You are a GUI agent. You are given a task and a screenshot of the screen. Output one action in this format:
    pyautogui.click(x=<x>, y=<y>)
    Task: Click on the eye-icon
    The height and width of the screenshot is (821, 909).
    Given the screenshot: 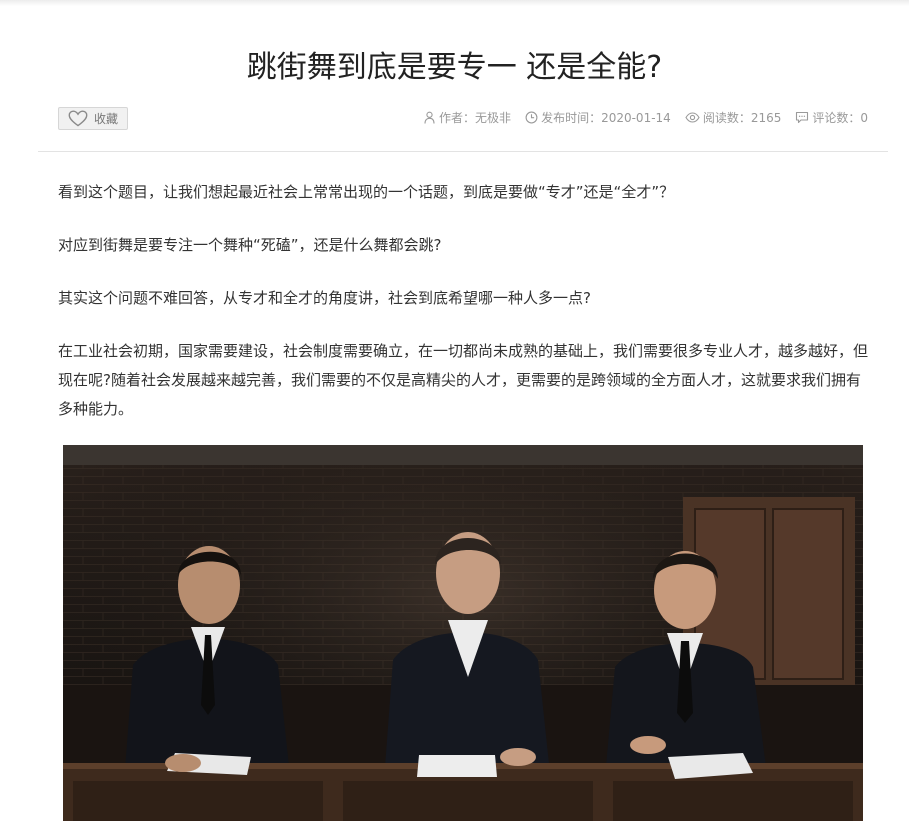 What is the action you would take?
    pyautogui.click(x=694, y=117)
    